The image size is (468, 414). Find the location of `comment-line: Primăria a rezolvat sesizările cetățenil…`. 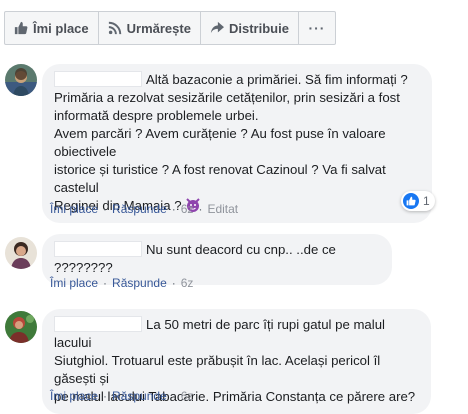

comment-line: Primăria a rezolvat sesizările cetățenil… is located at coordinates (227, 97).